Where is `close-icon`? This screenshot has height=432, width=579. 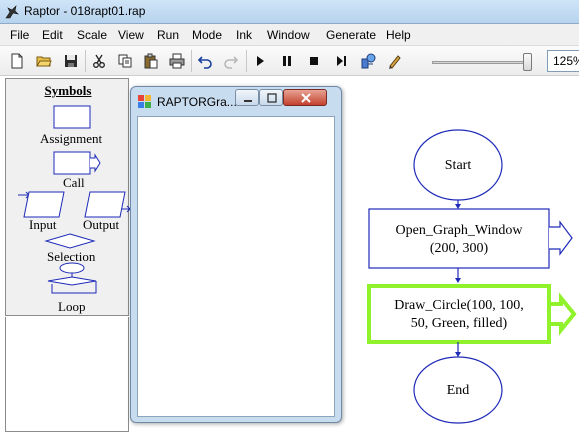 close-icon is located at coordinates (306, 98).